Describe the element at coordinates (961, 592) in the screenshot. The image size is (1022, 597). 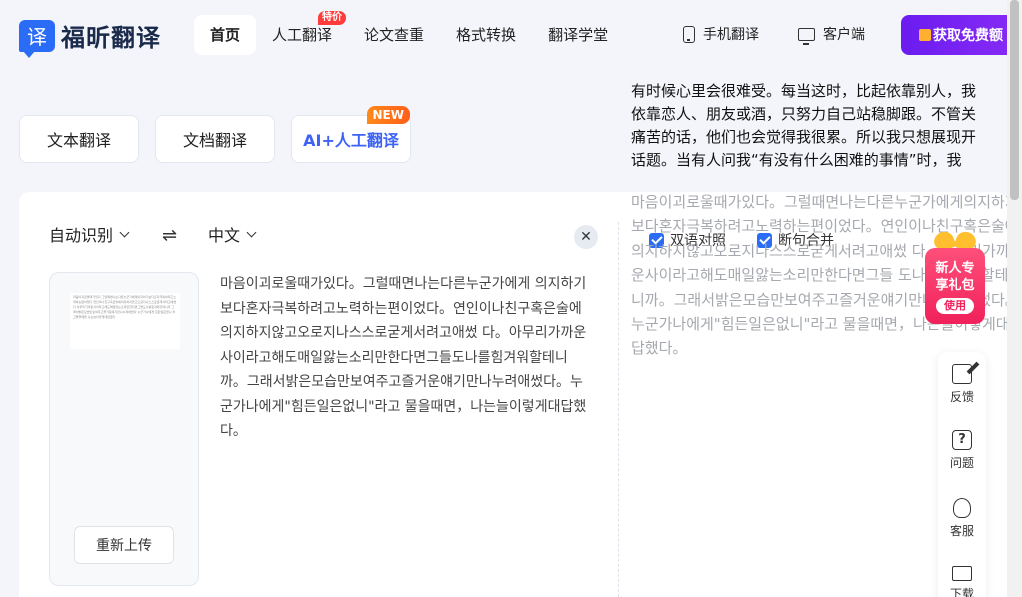
I see `download-label: 下载` at that location.